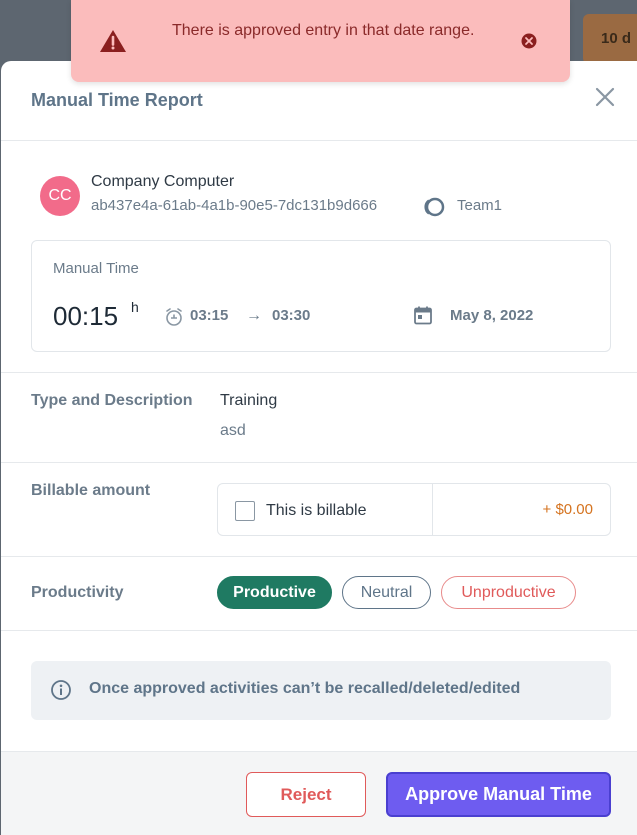 The height and width of the screenshot is (835, 637). Describe the element at coordinates (306, 794) in the screenshot. I see `reject-button: Reject` at that location.